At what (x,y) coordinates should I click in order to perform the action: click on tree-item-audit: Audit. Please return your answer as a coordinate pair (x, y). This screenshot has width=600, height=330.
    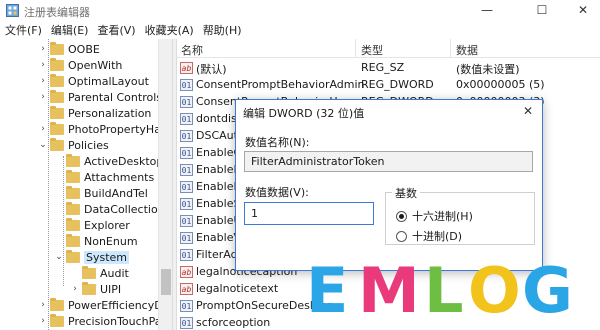
    Looking at the image, I should click on (99, 273).